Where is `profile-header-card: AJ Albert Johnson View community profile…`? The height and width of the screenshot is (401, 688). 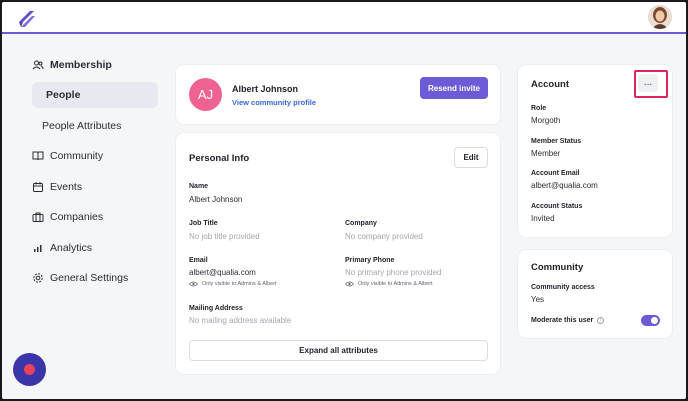
profile-header-card: AJ Albert Johnson View community profile… is located at coordinates (338, 94).